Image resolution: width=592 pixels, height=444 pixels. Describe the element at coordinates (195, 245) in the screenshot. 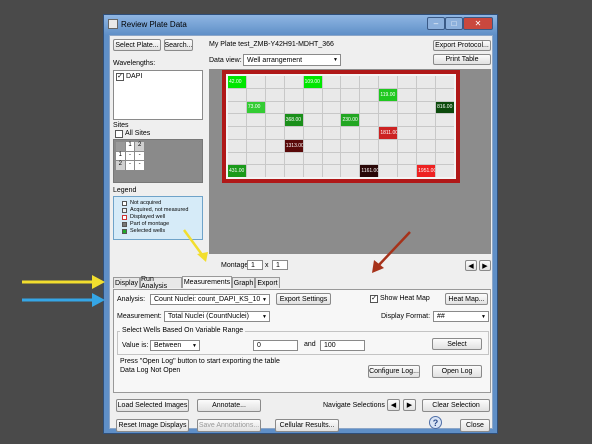

I see `yellow-arrow-tab` at that location.